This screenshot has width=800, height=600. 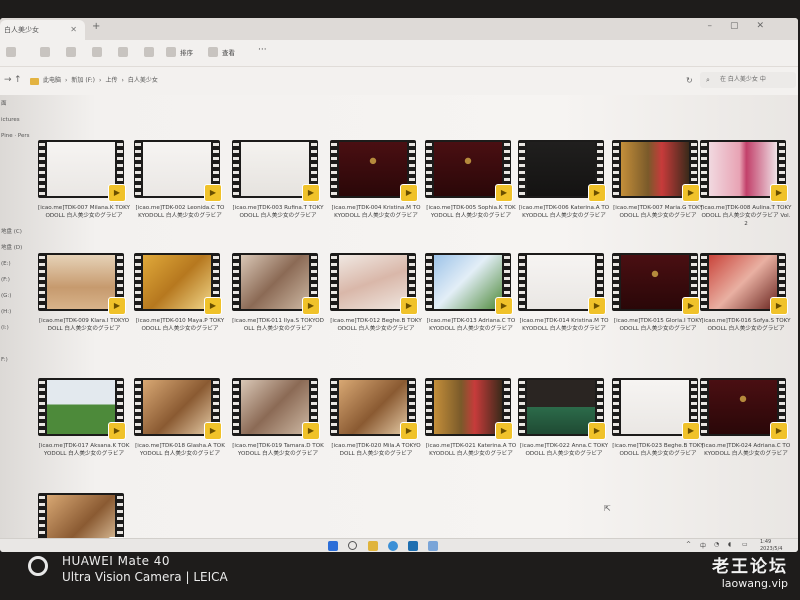 What do you see at coordinates (123, 52) in the screenshot?
I see `rename-icon` at bounding box center [123, 52].